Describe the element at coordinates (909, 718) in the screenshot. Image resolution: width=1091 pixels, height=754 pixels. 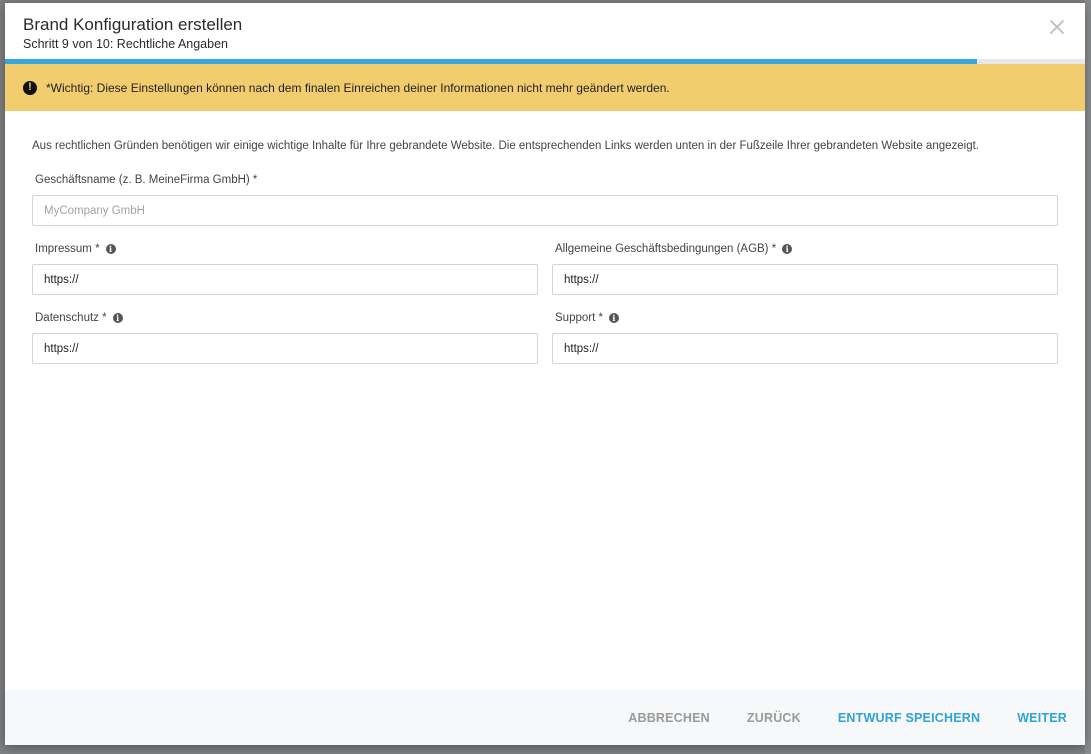
I see `save-draft-button: ENTWURF SPEICHERN` at that location.